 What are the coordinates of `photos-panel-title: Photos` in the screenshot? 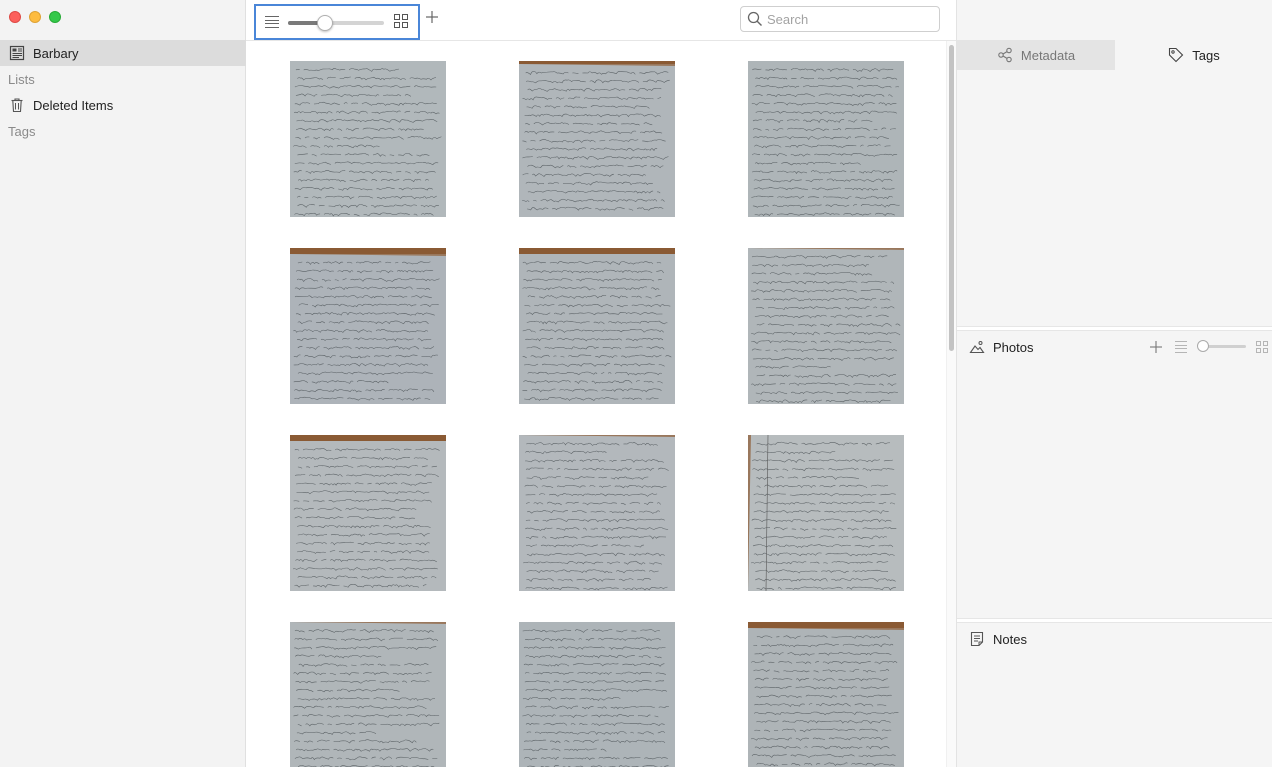 It's located at (1013, 347).